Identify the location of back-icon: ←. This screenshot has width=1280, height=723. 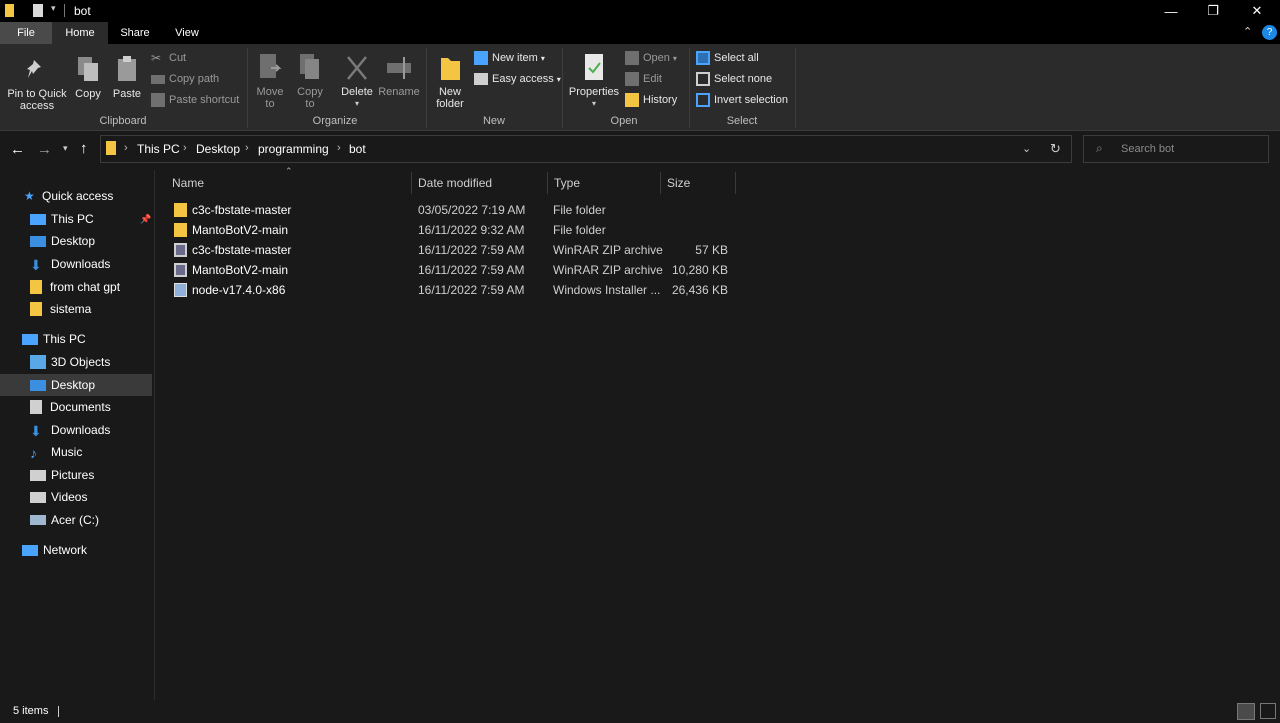
(17, 149).